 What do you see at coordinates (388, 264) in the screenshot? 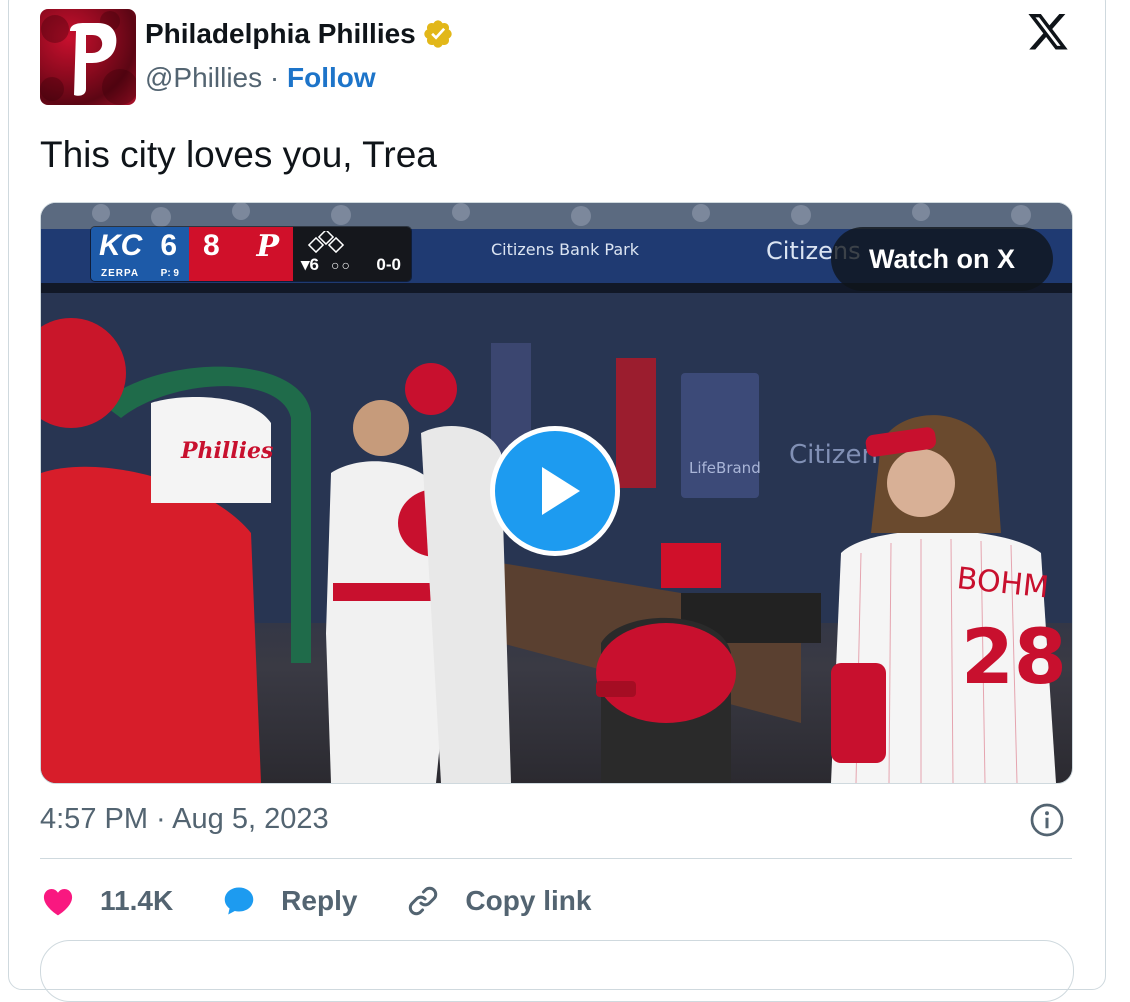
I see `ball-strike-count: 0-0` at bounding box center [388, 264].